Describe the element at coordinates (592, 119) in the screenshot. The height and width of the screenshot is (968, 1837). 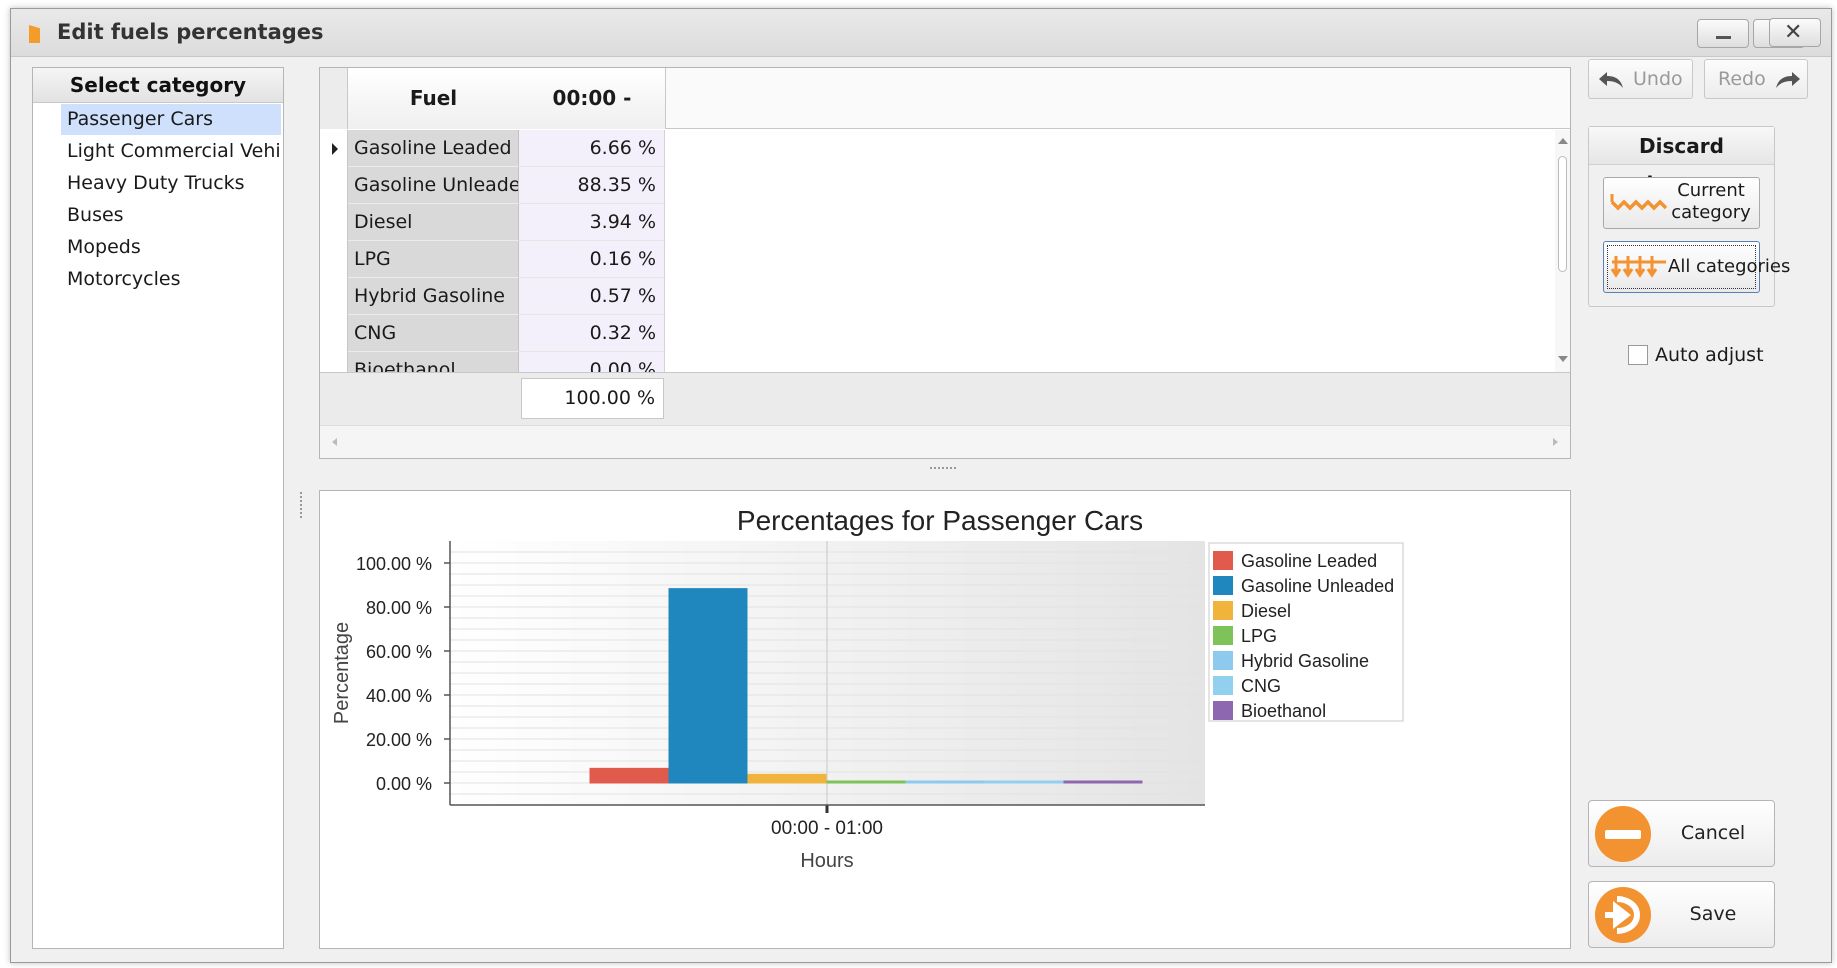
I see `column-header-hour: 00:00 - 01:00` at that location.